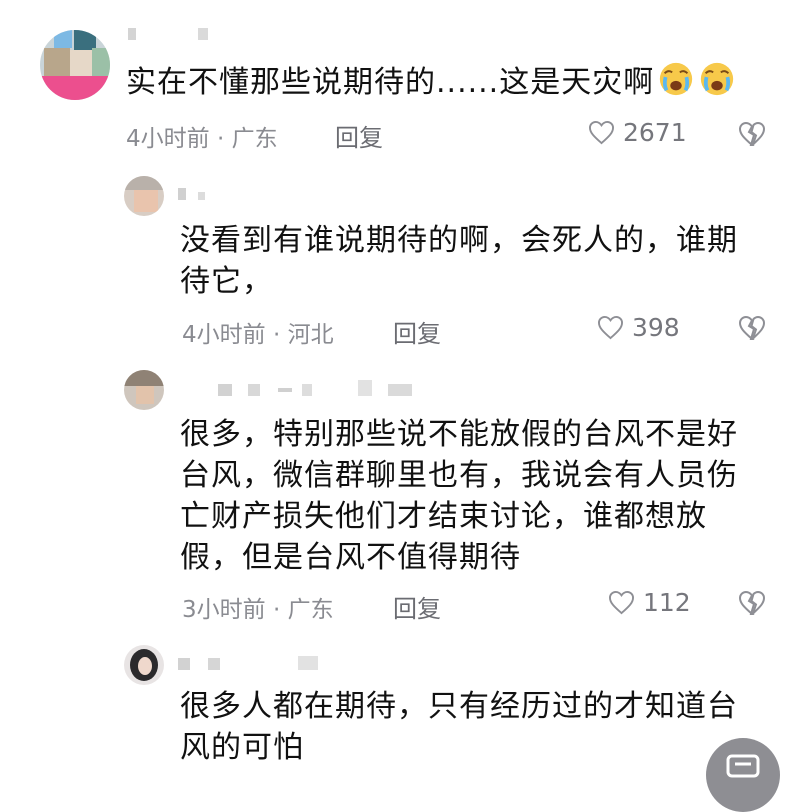  What do you see at coordinates (431, 81) in the screenshot?
I see `comment-text: 实在不懂那些说期待的......这是天灾啊` at bounding box center [431, 81].